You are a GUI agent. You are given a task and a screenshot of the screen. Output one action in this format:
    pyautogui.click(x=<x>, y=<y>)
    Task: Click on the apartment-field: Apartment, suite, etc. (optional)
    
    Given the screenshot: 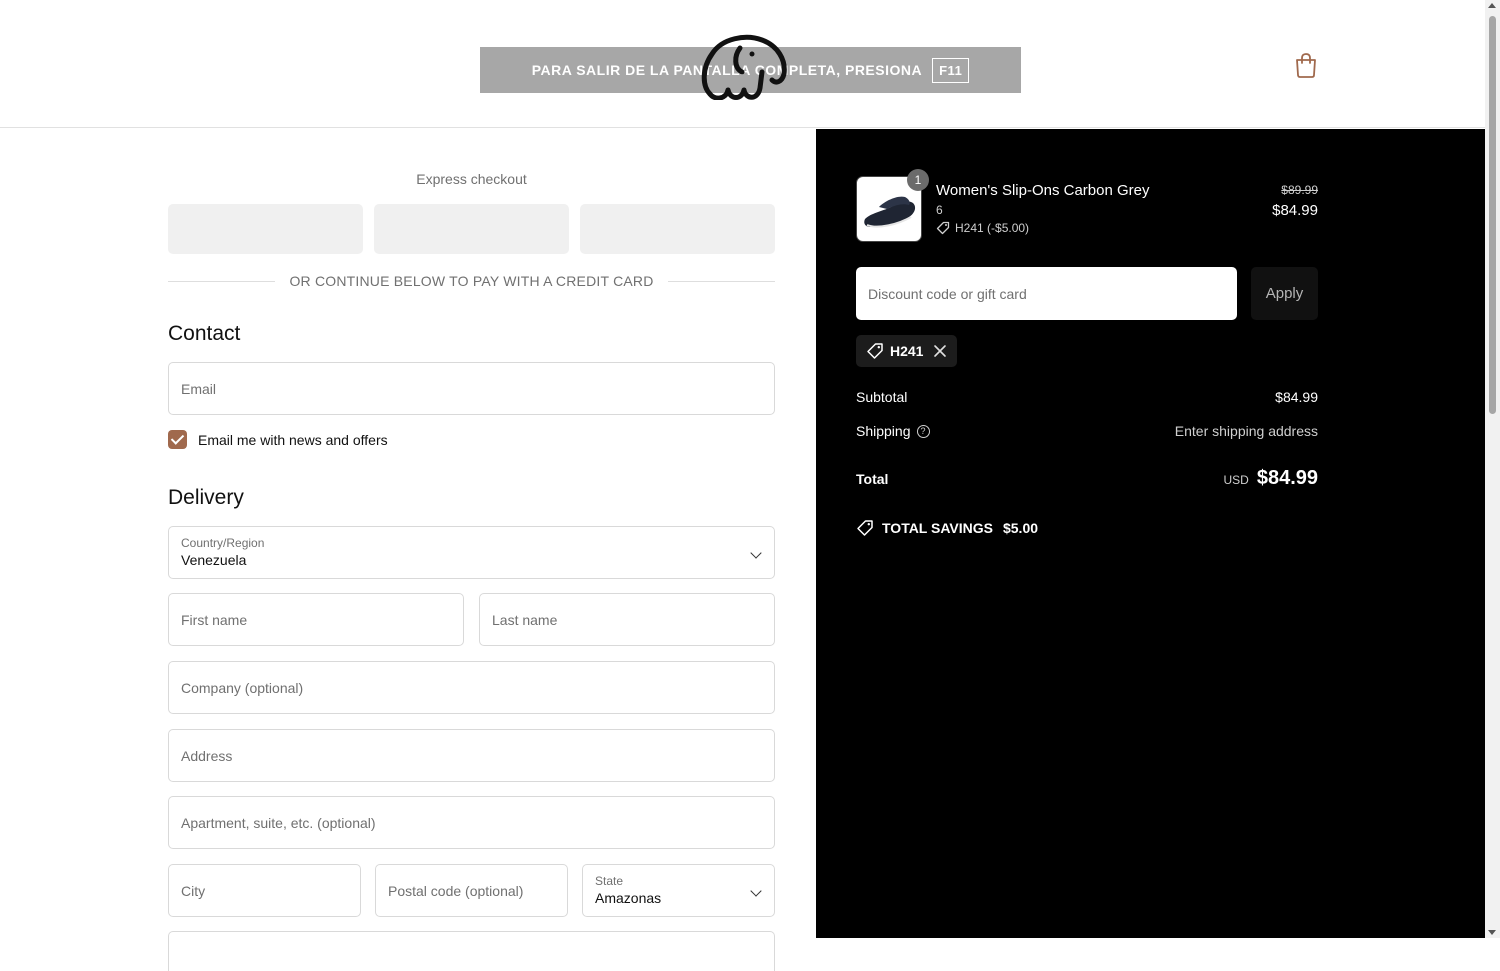 What is the action you would take?
    pyautogui.click(x=471, y=822)
    